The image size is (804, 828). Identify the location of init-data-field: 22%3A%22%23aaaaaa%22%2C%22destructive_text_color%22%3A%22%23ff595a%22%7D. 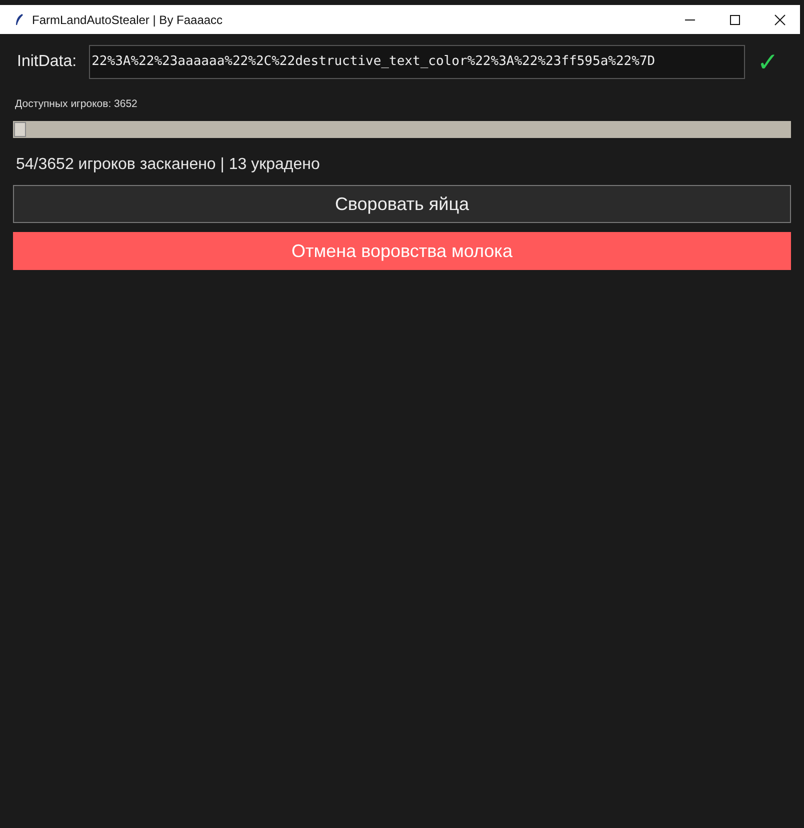
(416, 62).